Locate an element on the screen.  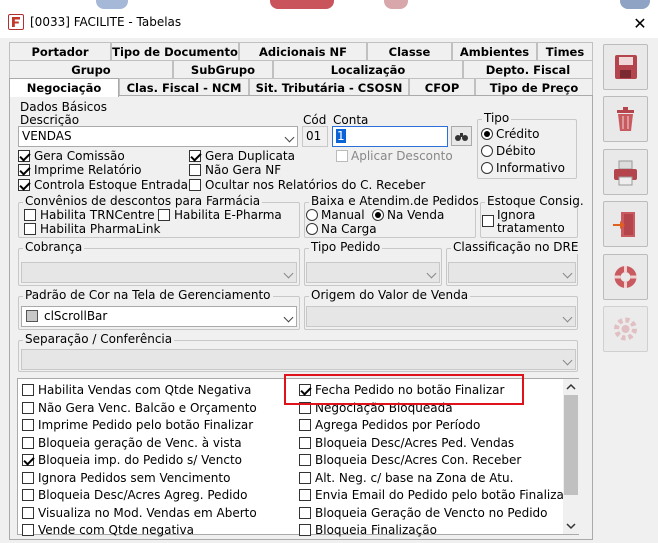
trncentre-checkbox is located at coordinates (30, 215).